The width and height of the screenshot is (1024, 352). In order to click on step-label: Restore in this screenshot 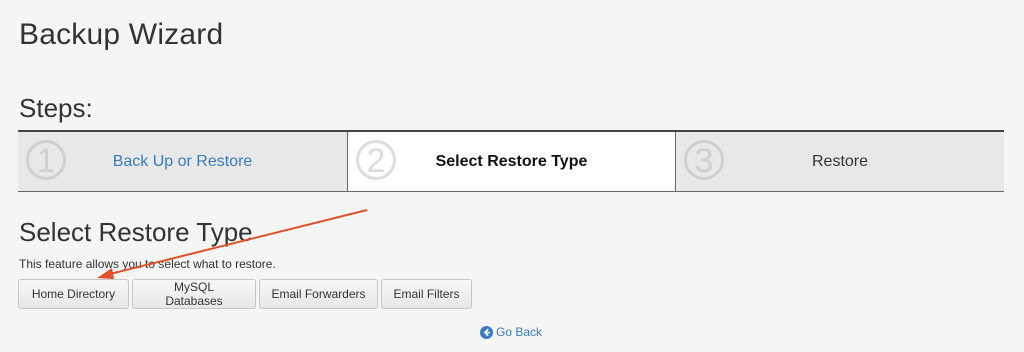, I will do `click(840, 161)`.